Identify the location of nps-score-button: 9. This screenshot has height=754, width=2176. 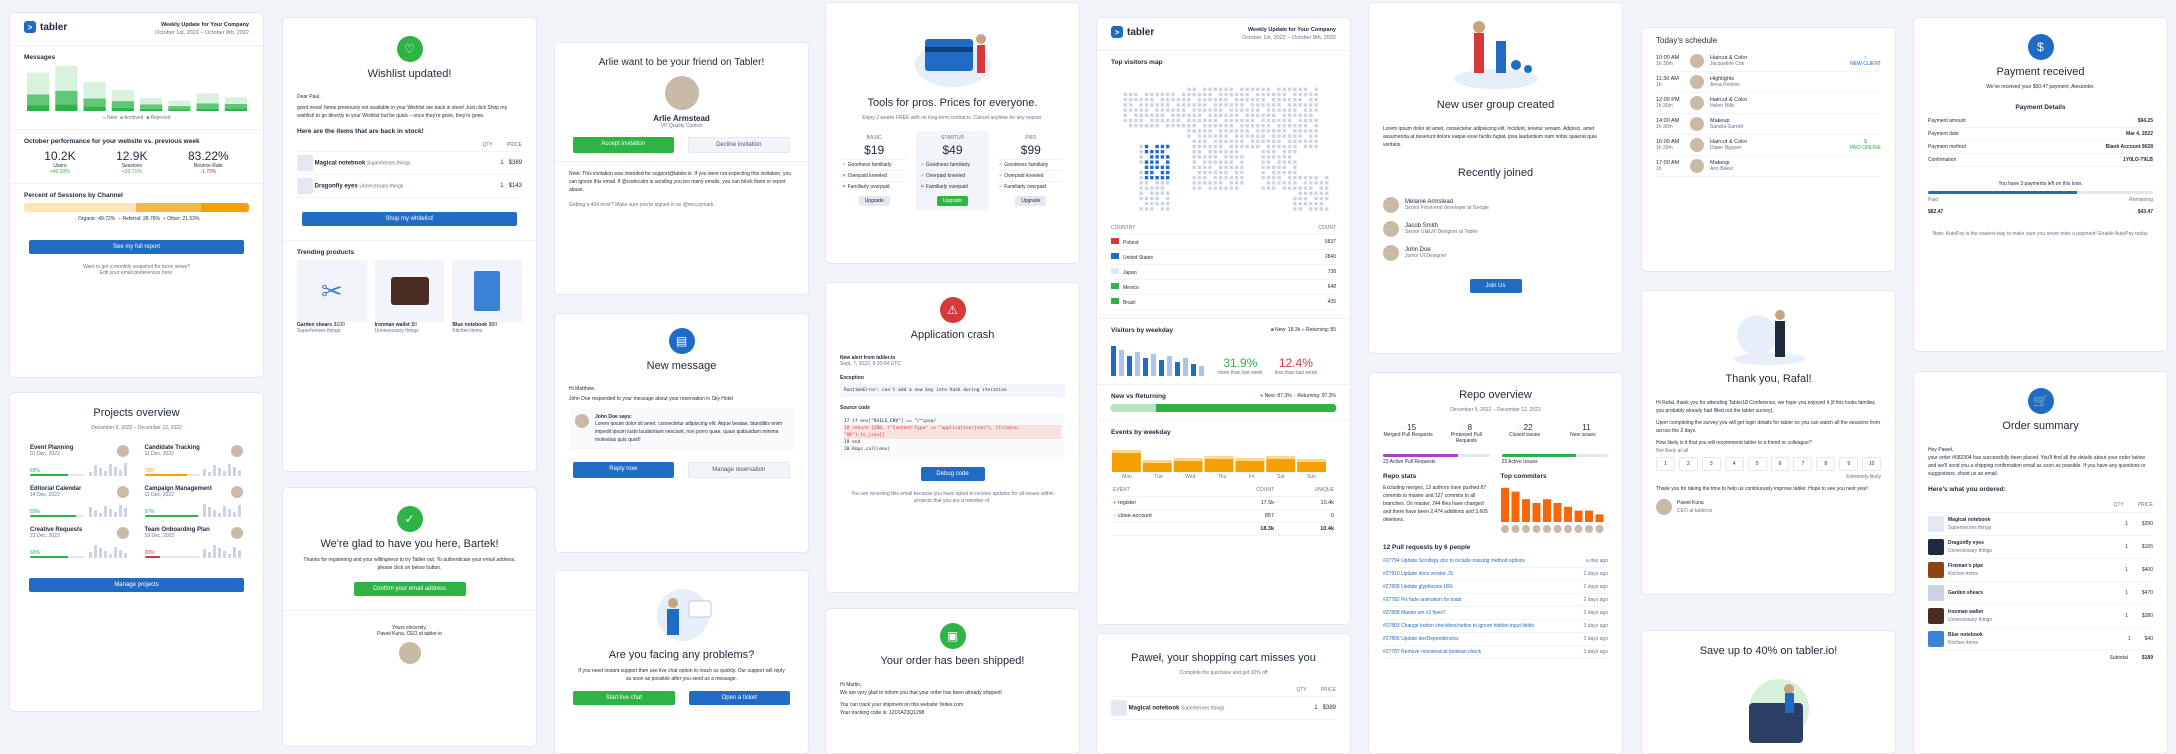
(1849, 464).